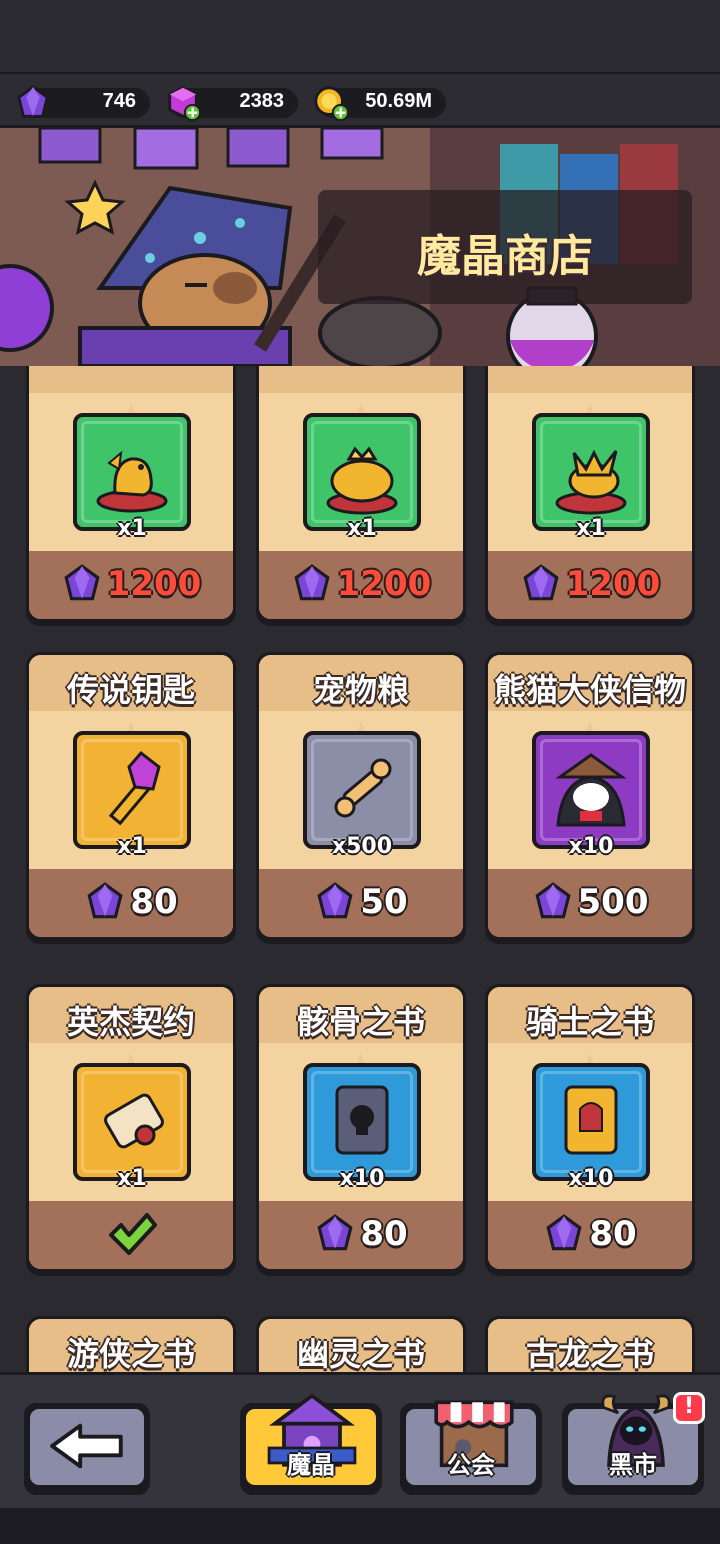 The image size is (720, 1544). What do you see at coordinates (119, 101) in the screenshot?
I see `crystal-value: 746` at bounding box center [119, 101].